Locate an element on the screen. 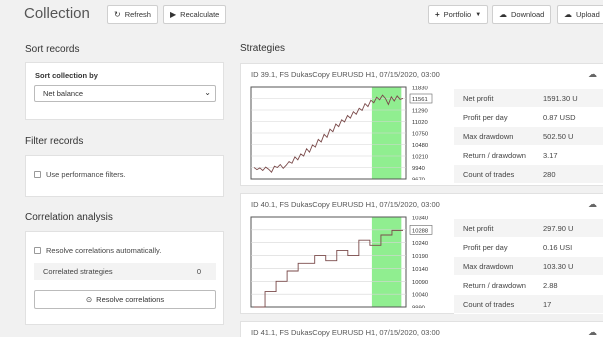 The image size is (603, 337). y-tick-label: 10288 is located at coordinates (420, 231).